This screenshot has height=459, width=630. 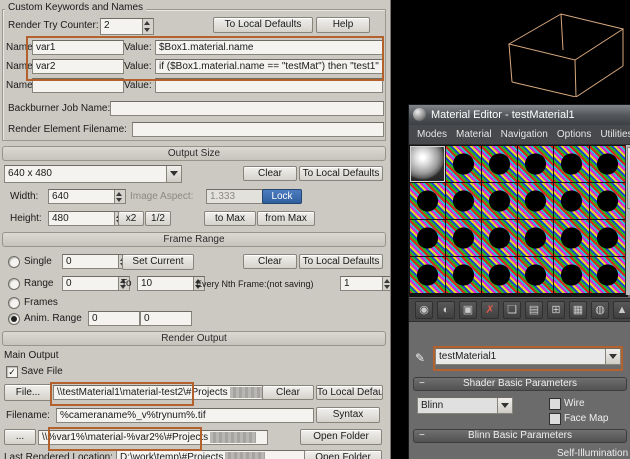 I want to click on anim-from-field: 0, so click(x=114, y=318).